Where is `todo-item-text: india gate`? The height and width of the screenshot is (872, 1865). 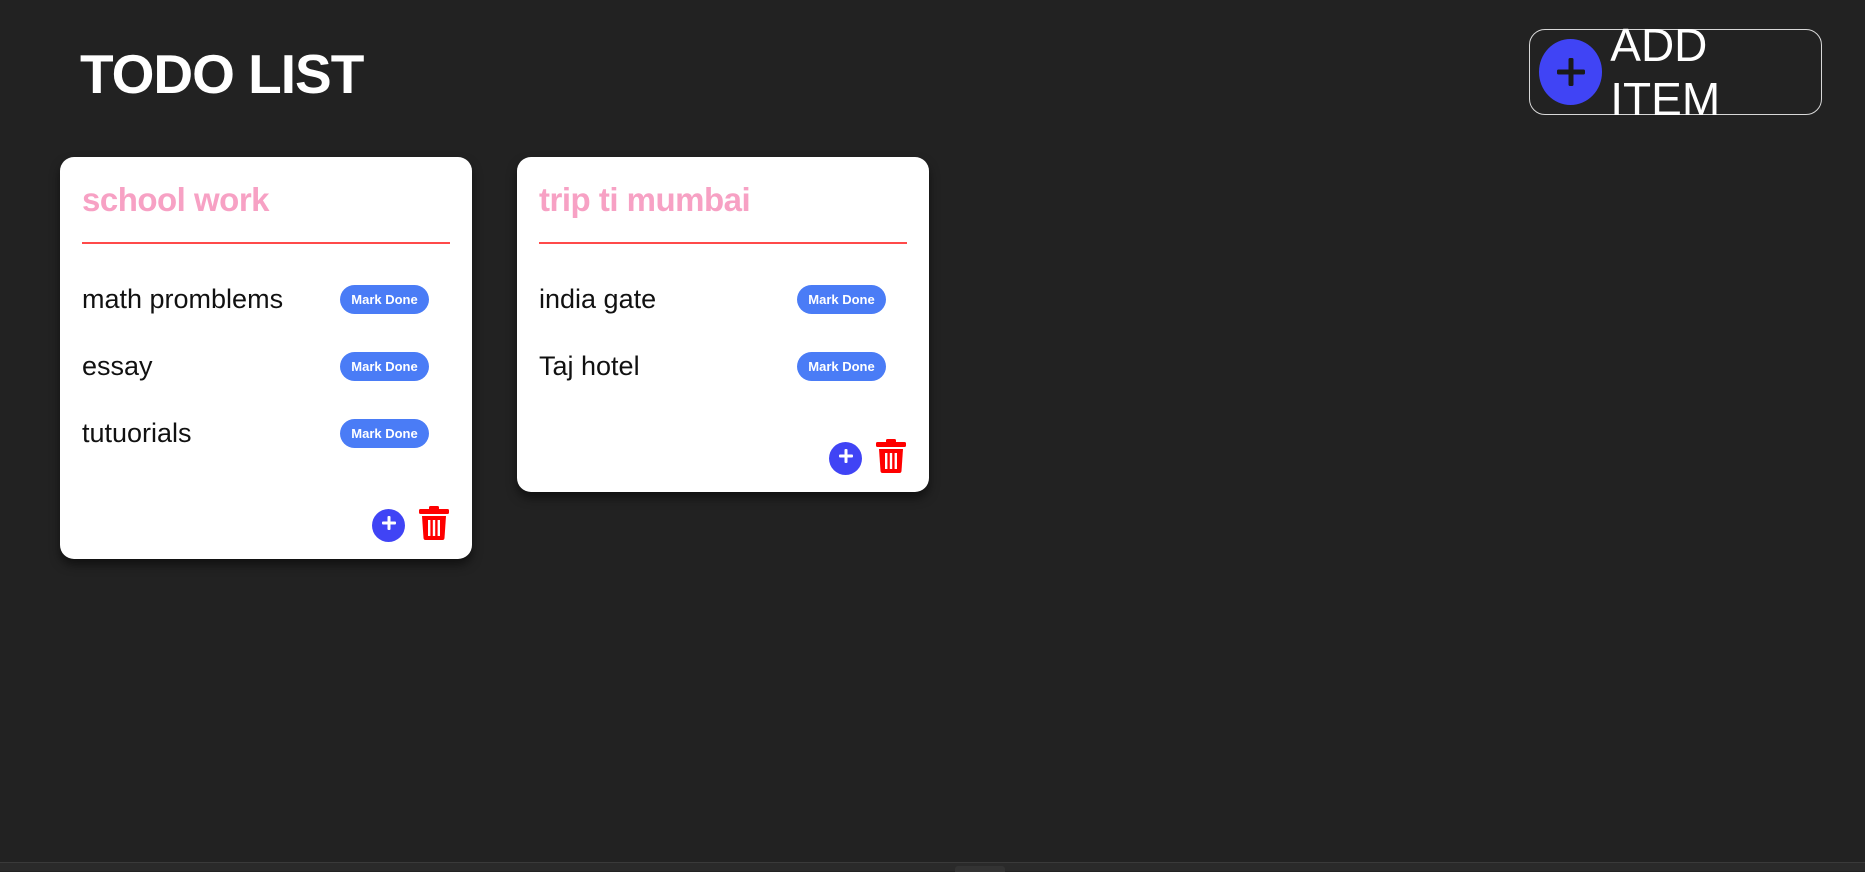 todo-item-text: india gate is located at coordinates (598, 299).